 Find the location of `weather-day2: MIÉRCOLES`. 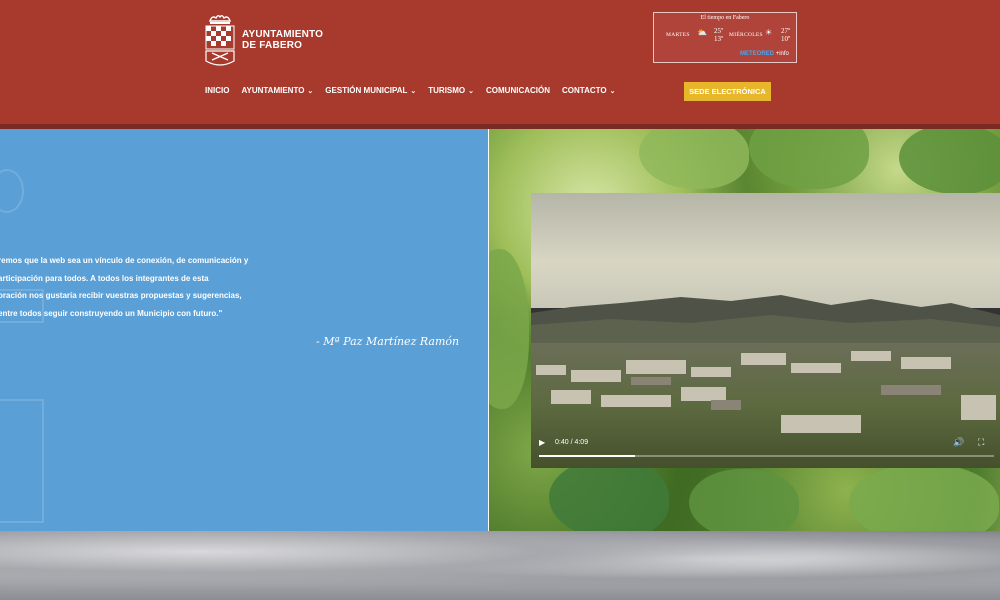

weather-day2: MIÉRCOLES is located at coordinates (746, 35).